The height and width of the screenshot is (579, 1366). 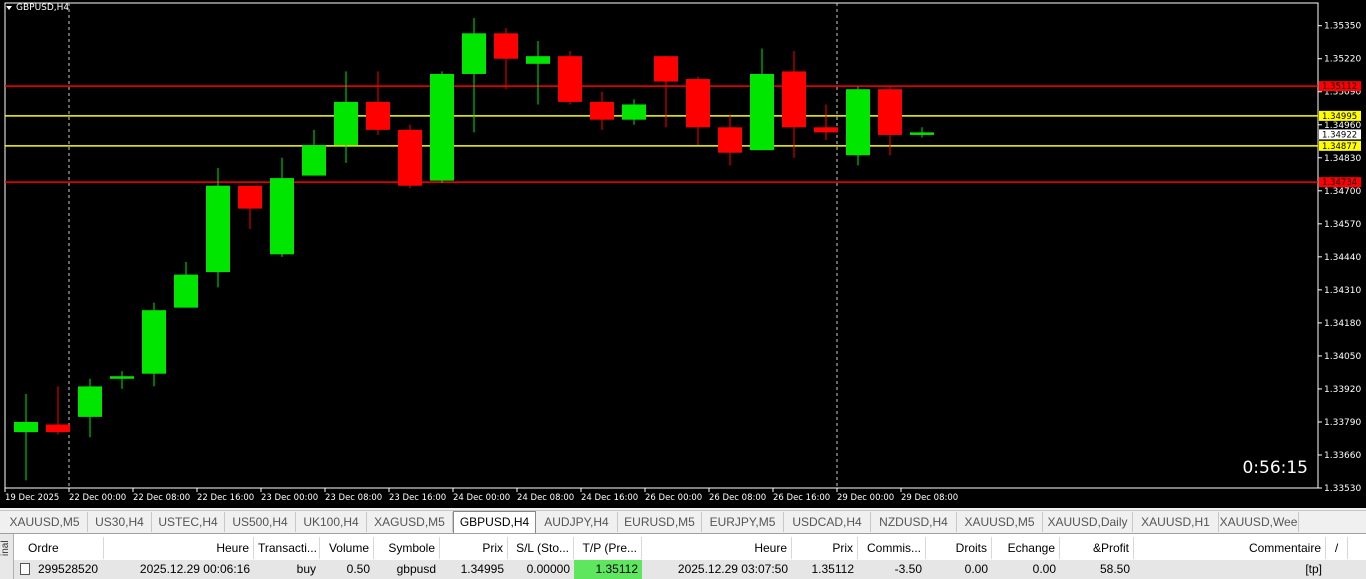 What do you see at coordinates (1342, 225) in the screenshot?
I see `price-tick-label: 1.34570` at bounding box center [1342, 225].